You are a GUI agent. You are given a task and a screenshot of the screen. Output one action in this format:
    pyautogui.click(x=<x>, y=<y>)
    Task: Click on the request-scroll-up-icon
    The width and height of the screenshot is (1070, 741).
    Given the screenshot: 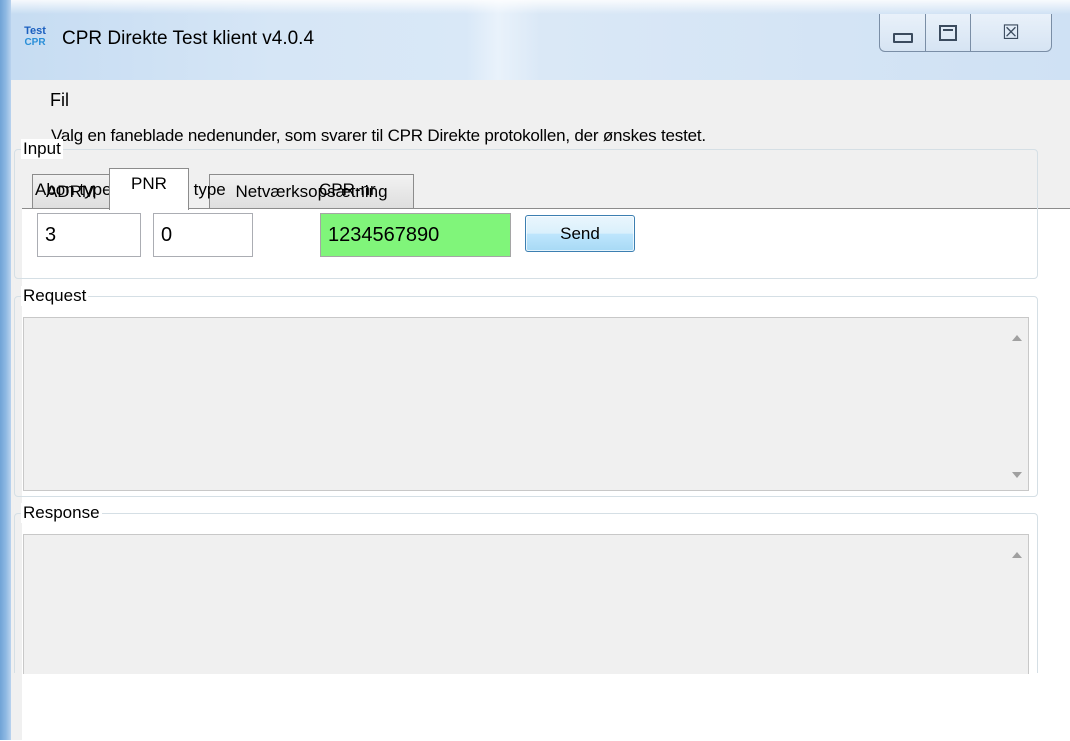 What is the action you would take?
    pyautogui.click(x=1017, y=338)
    